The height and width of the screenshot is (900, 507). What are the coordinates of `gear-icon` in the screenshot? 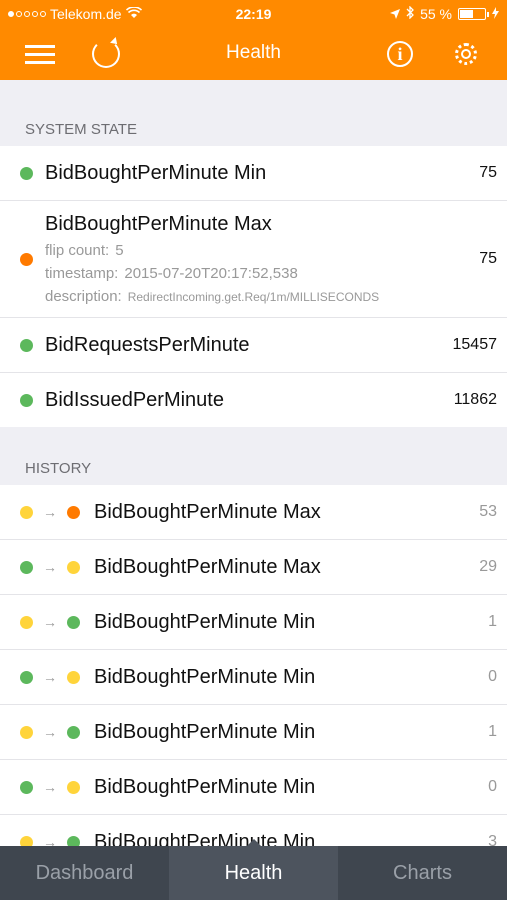 It's located at (466, 54).